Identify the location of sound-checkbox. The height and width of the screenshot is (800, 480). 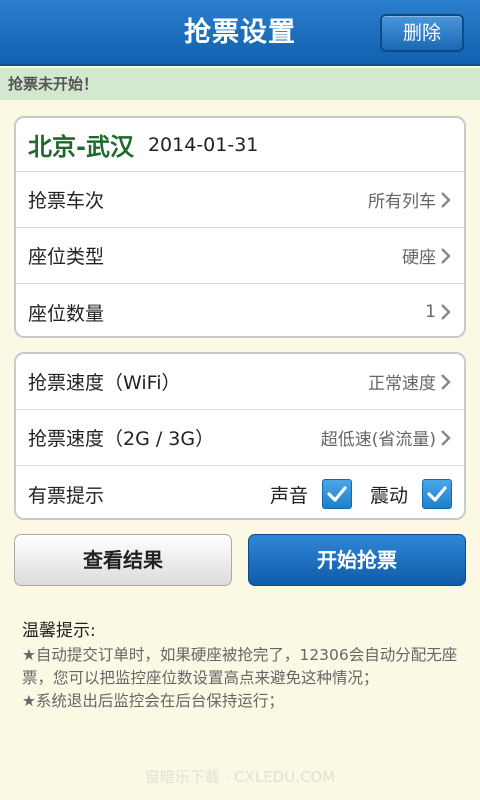
(336, 494).